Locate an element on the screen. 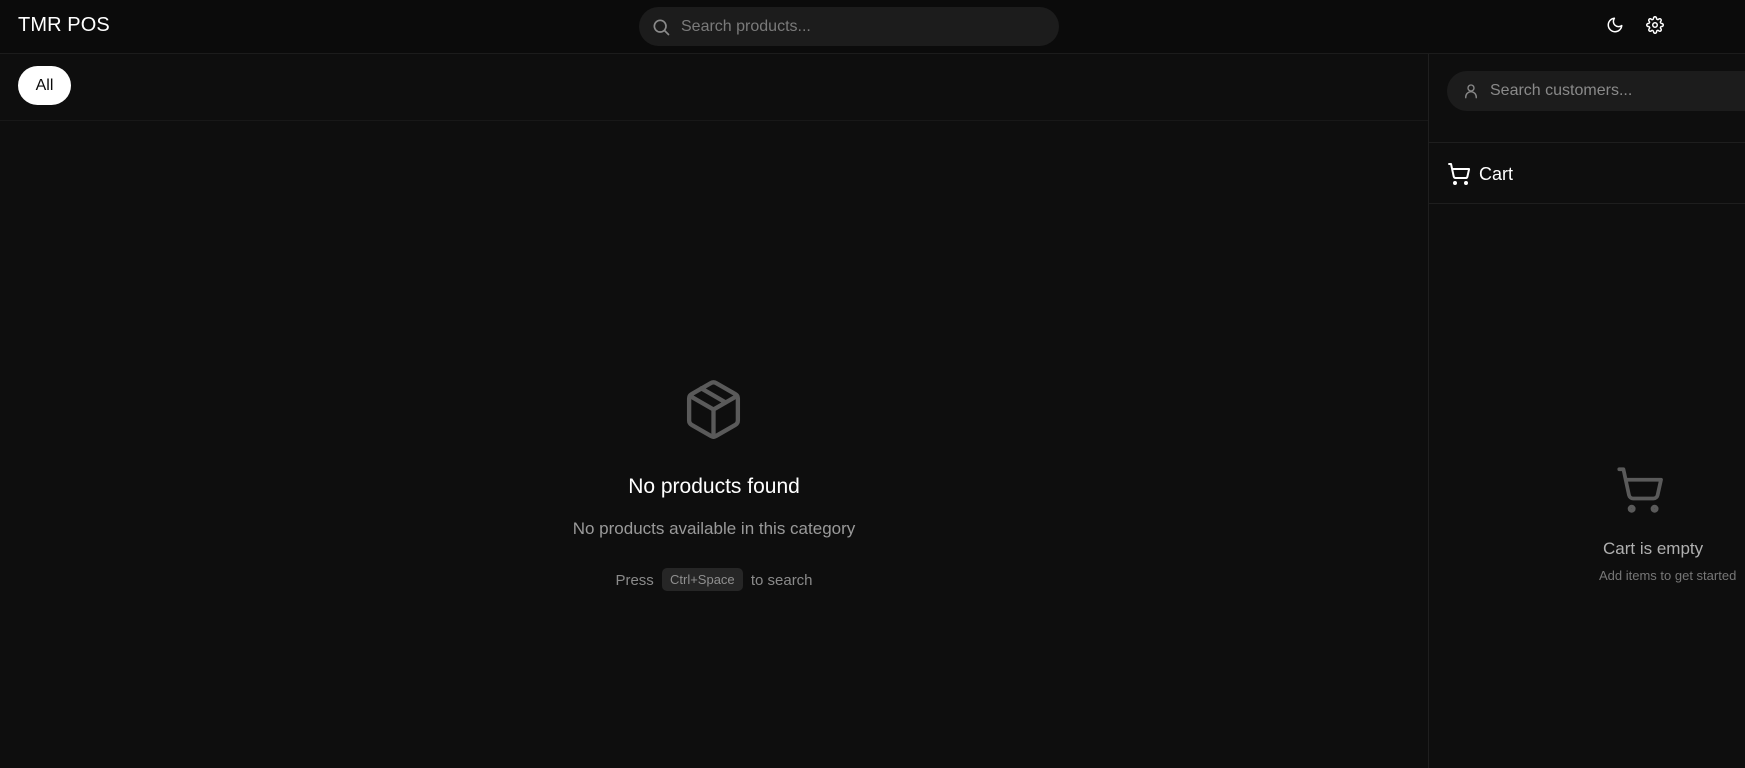 The height and width of the screenshot is (768, 1745). search-shortcut-hint: Press Ctrl+Space to search is located at coordinates (714, 579).